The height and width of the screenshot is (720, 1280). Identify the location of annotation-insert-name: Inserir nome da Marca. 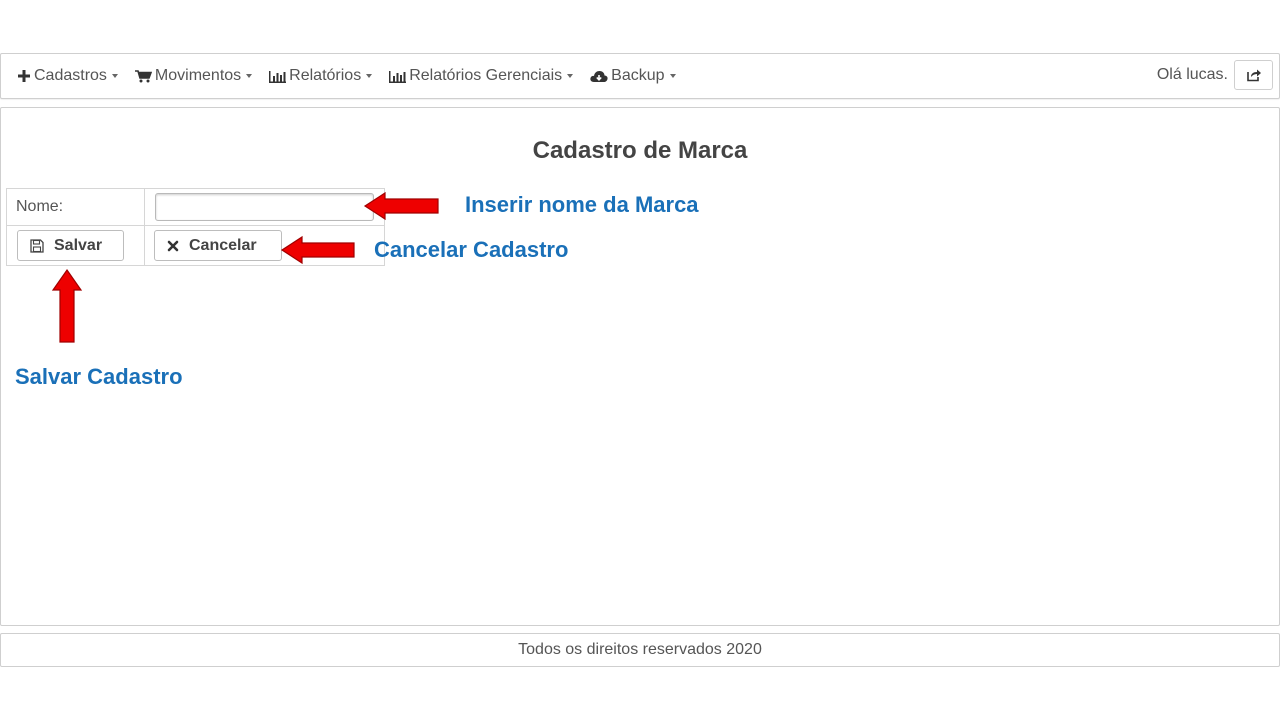
(582, 204).